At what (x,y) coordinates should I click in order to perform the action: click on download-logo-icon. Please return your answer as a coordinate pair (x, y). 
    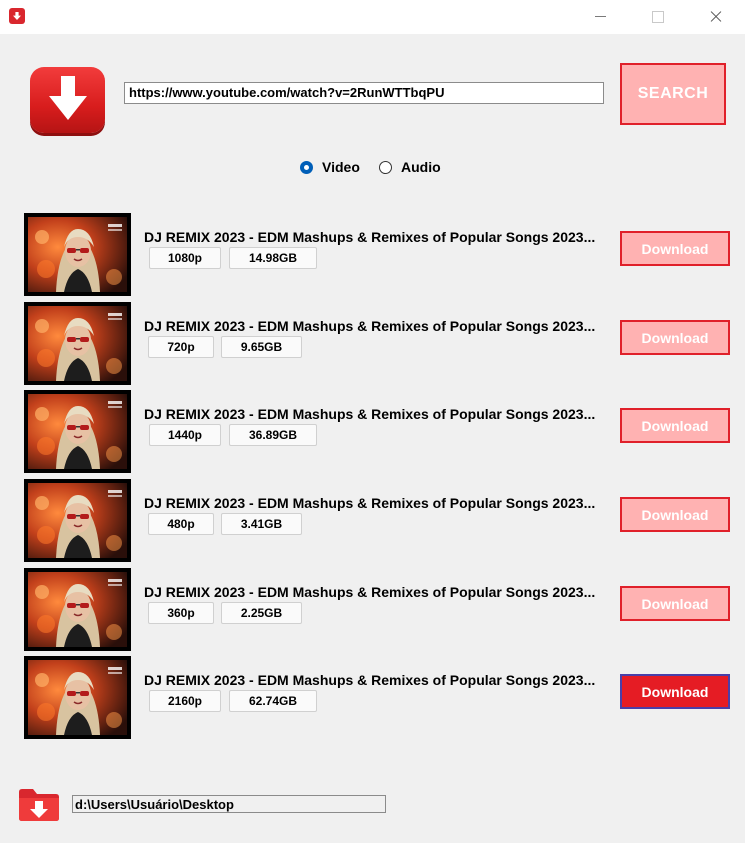
    Looking at the image, I should click on (67, 100).